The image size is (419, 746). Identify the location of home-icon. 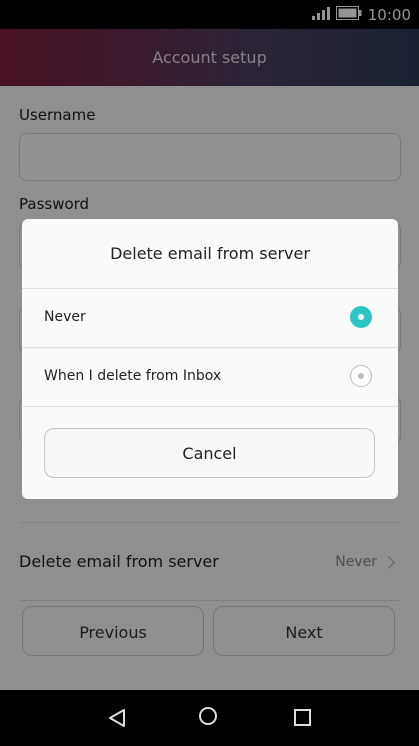
(208, 716).